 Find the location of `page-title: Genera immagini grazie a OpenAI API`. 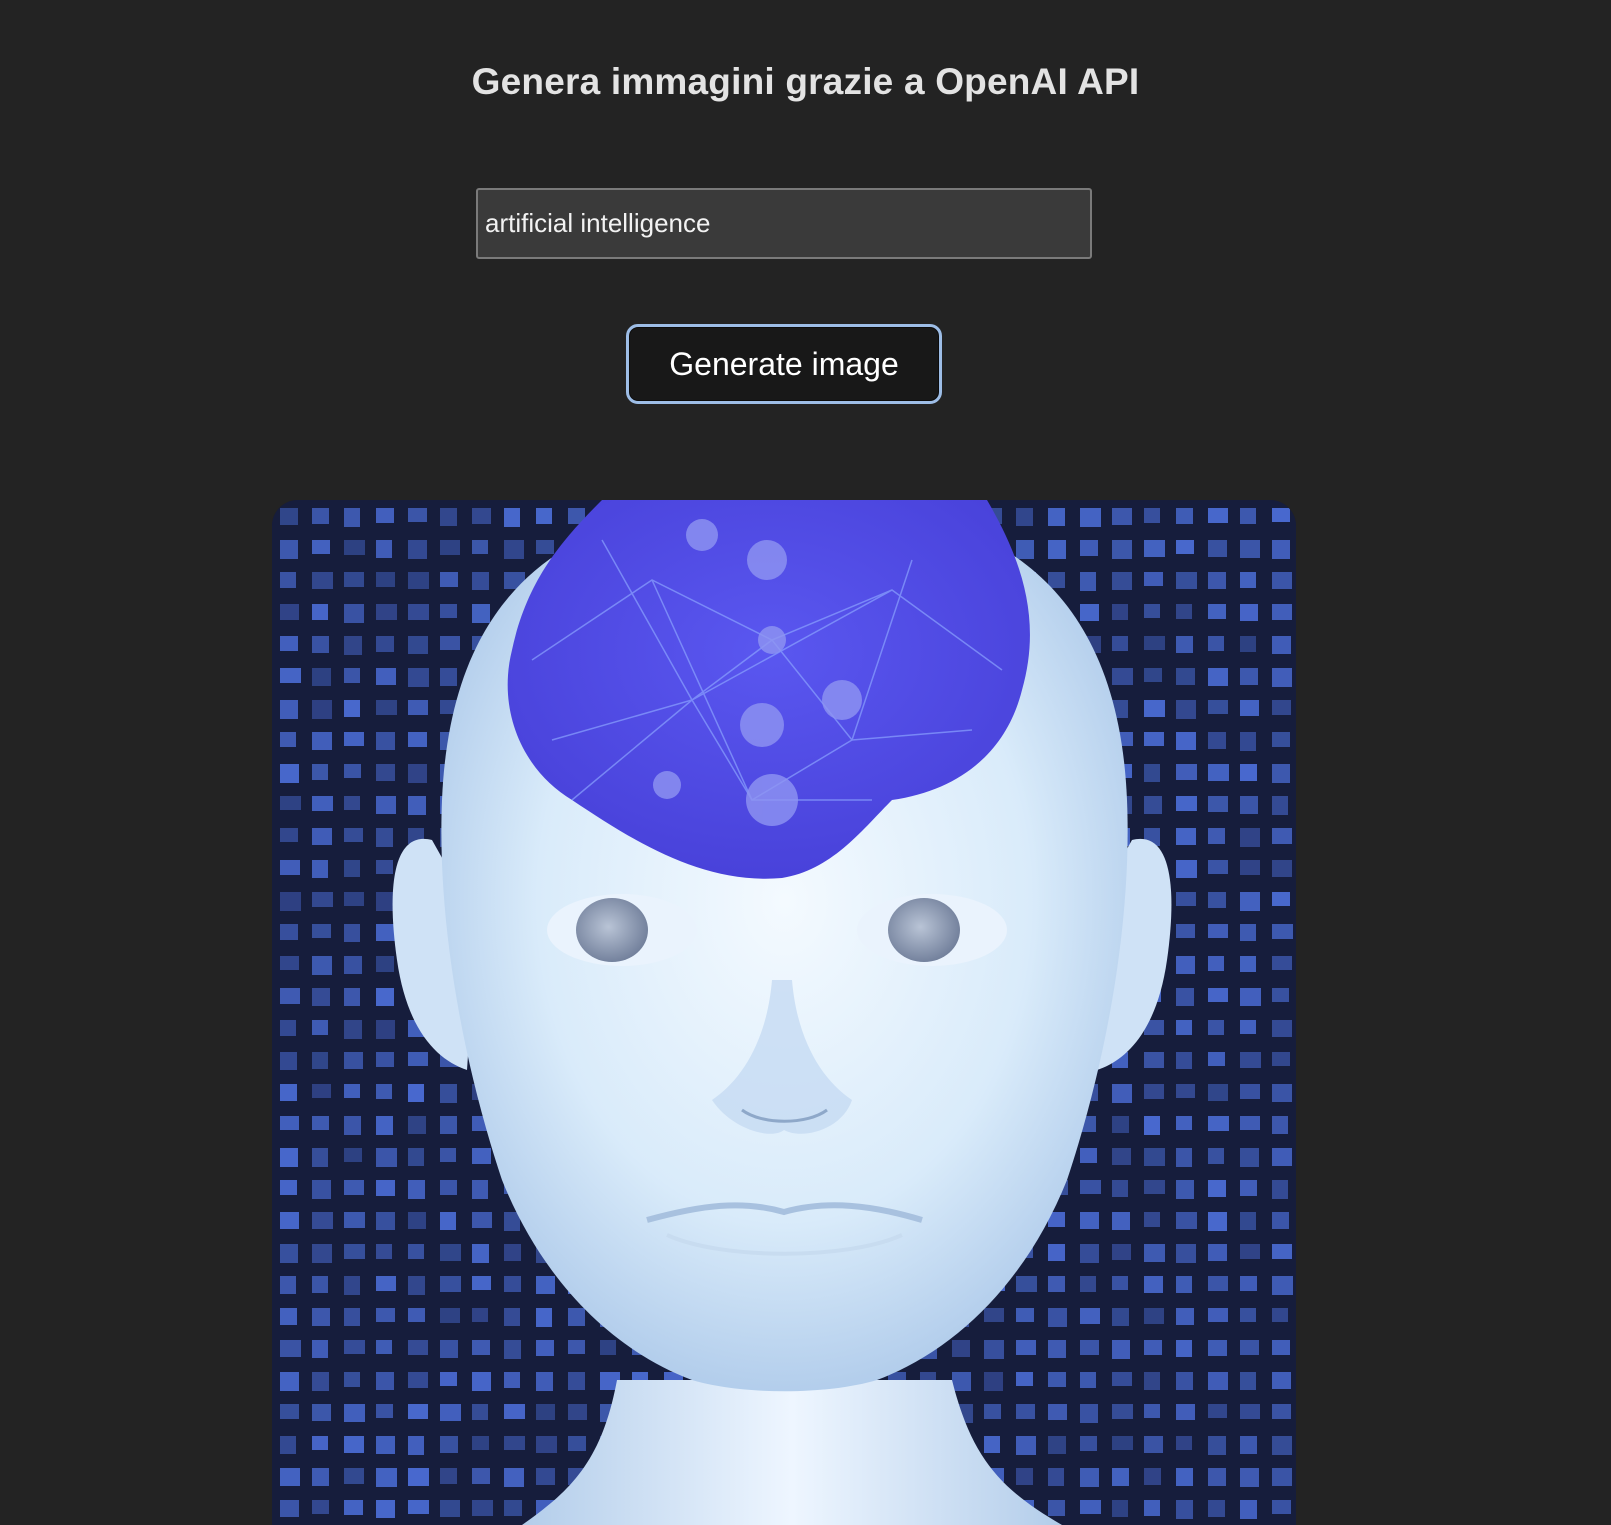

page-title: Genera immagini grazie a OpenAI API is located at coordinates (805, 81).